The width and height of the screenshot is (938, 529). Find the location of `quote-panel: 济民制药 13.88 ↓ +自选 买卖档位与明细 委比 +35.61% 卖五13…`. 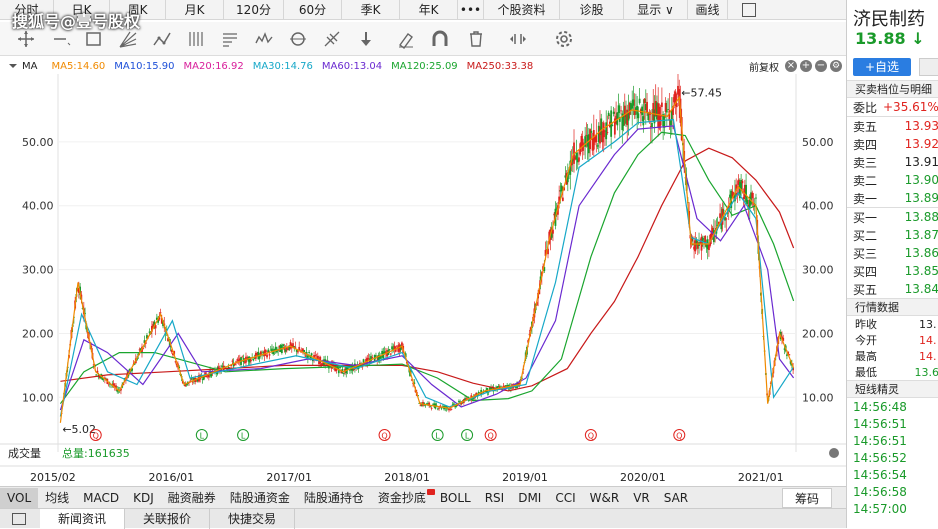

quote-panel: 济民制药 13.88 ↓ +自选 买卖档位与明细 委比 +35.61% 卖五13… is located at coordinates (892, 264).